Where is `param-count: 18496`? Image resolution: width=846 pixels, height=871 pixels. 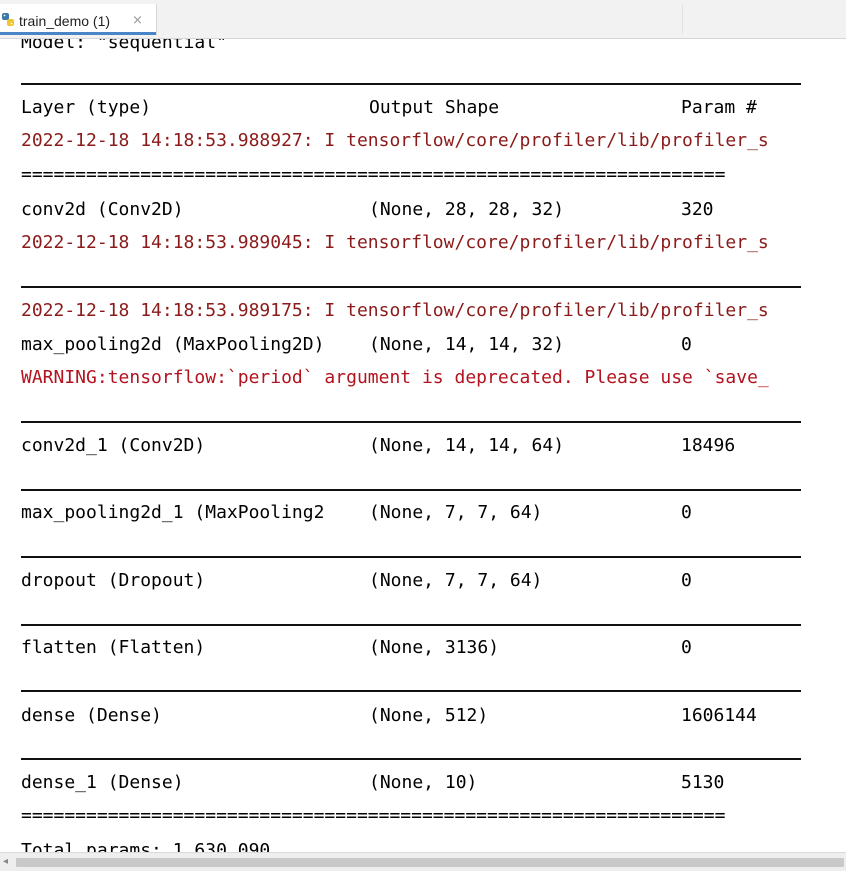
param-count: 18496 is located at coordinates (708, 445).